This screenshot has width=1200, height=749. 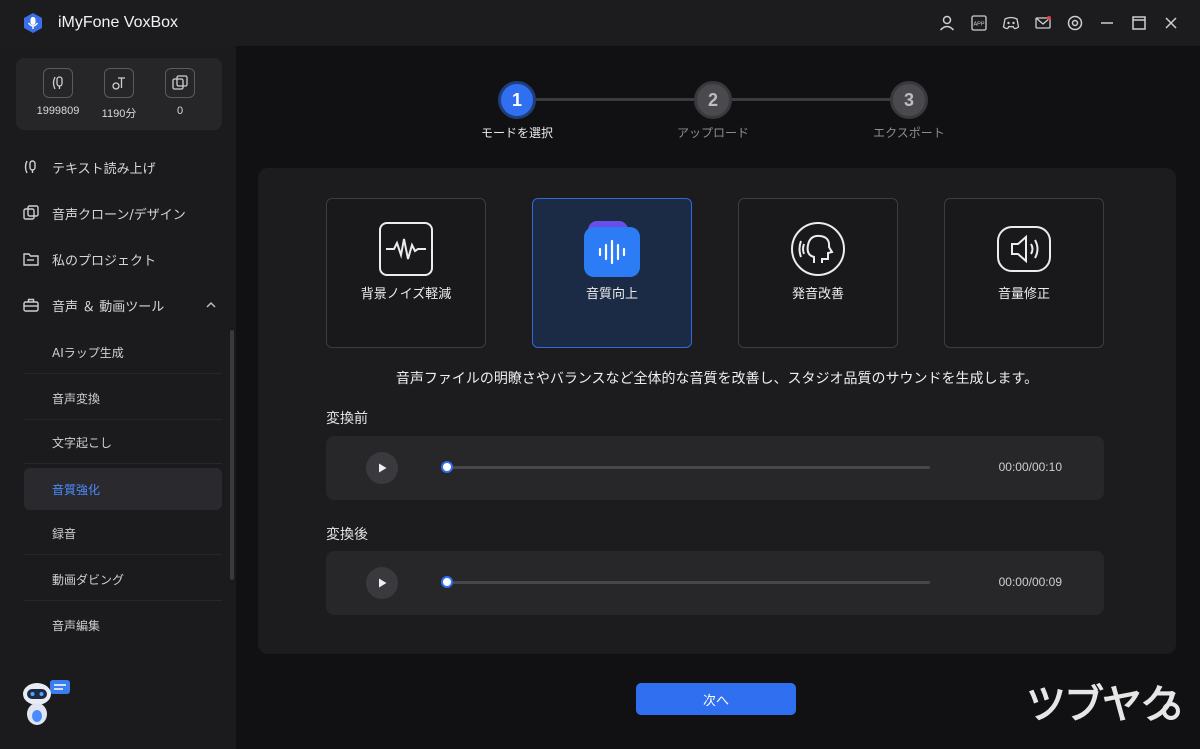 What do you see at coordinates (1023, 294) in the screenshot?
I see `mode-label: 音量修正` at bounding box center [1023, 294].